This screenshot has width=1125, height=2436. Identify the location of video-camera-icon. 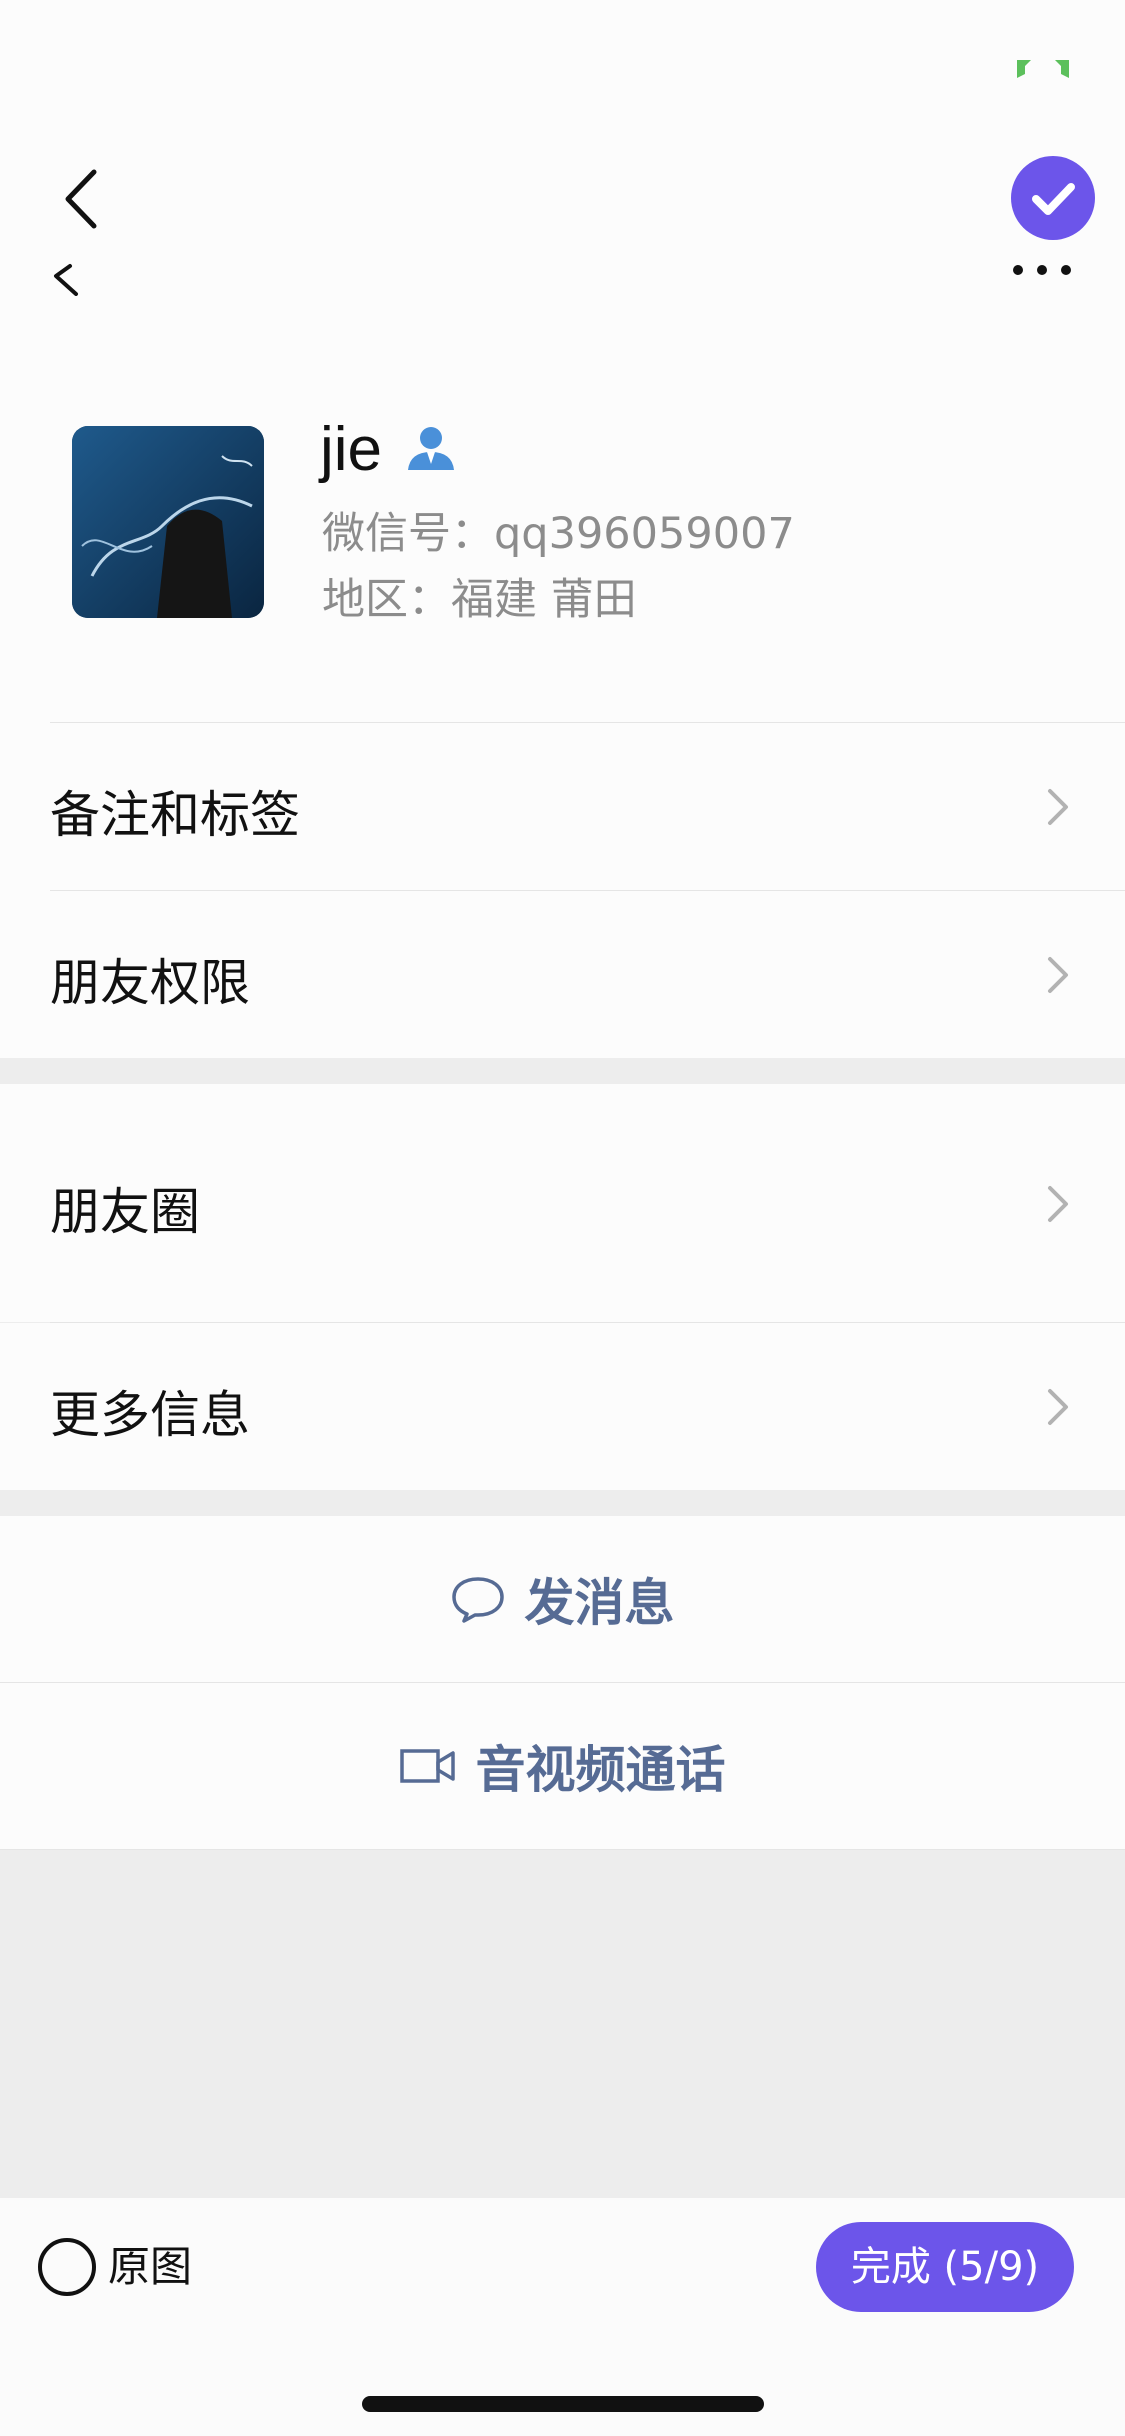
(427, 1766).